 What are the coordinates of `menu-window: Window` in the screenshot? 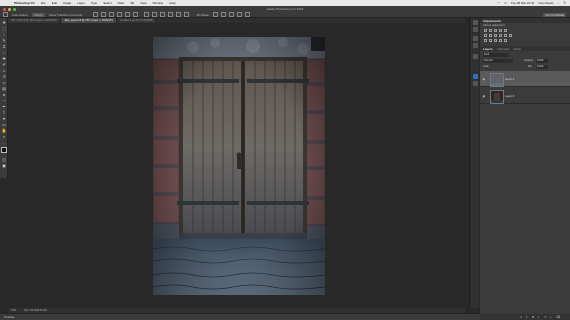 It's located at (158, 3).